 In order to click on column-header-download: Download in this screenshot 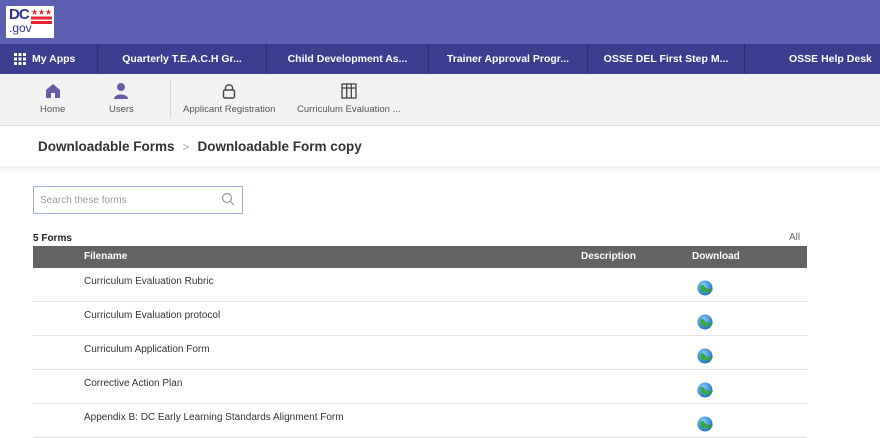, I will do `click(716, 256)`.